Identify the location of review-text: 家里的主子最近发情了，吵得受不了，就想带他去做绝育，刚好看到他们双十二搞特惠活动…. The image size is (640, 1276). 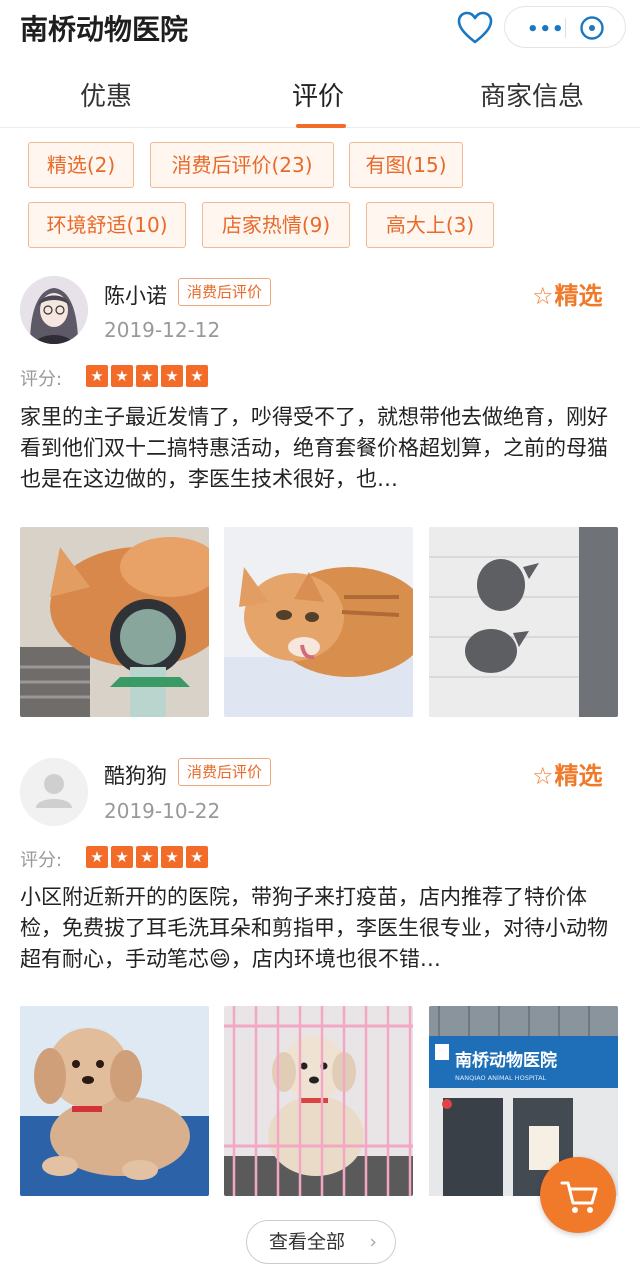
(320, 448).